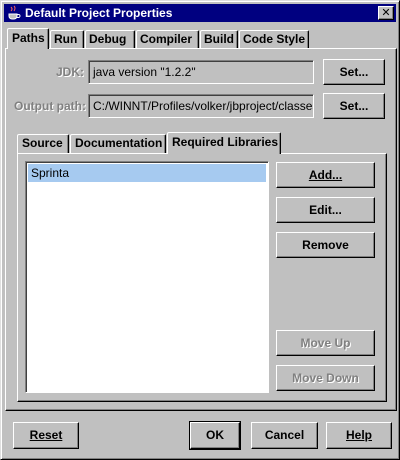 The height and width of the screenshot is (460, 400). Describe the element at coordinates (200, 13) in the screenshot. I see `title-bar: Default Project Properties ✕` at that location.